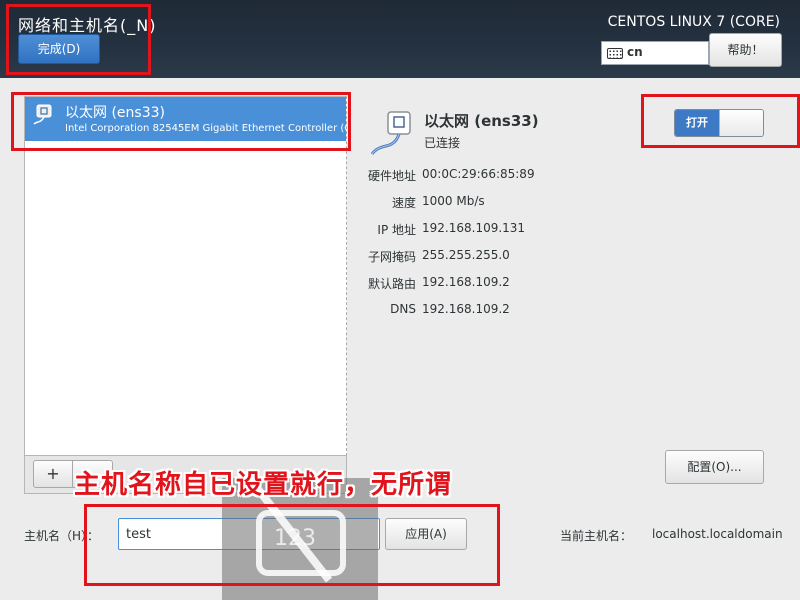 This screenshot has width=800, height=600. I want to click on annotation-box-done, so click(78, 39).